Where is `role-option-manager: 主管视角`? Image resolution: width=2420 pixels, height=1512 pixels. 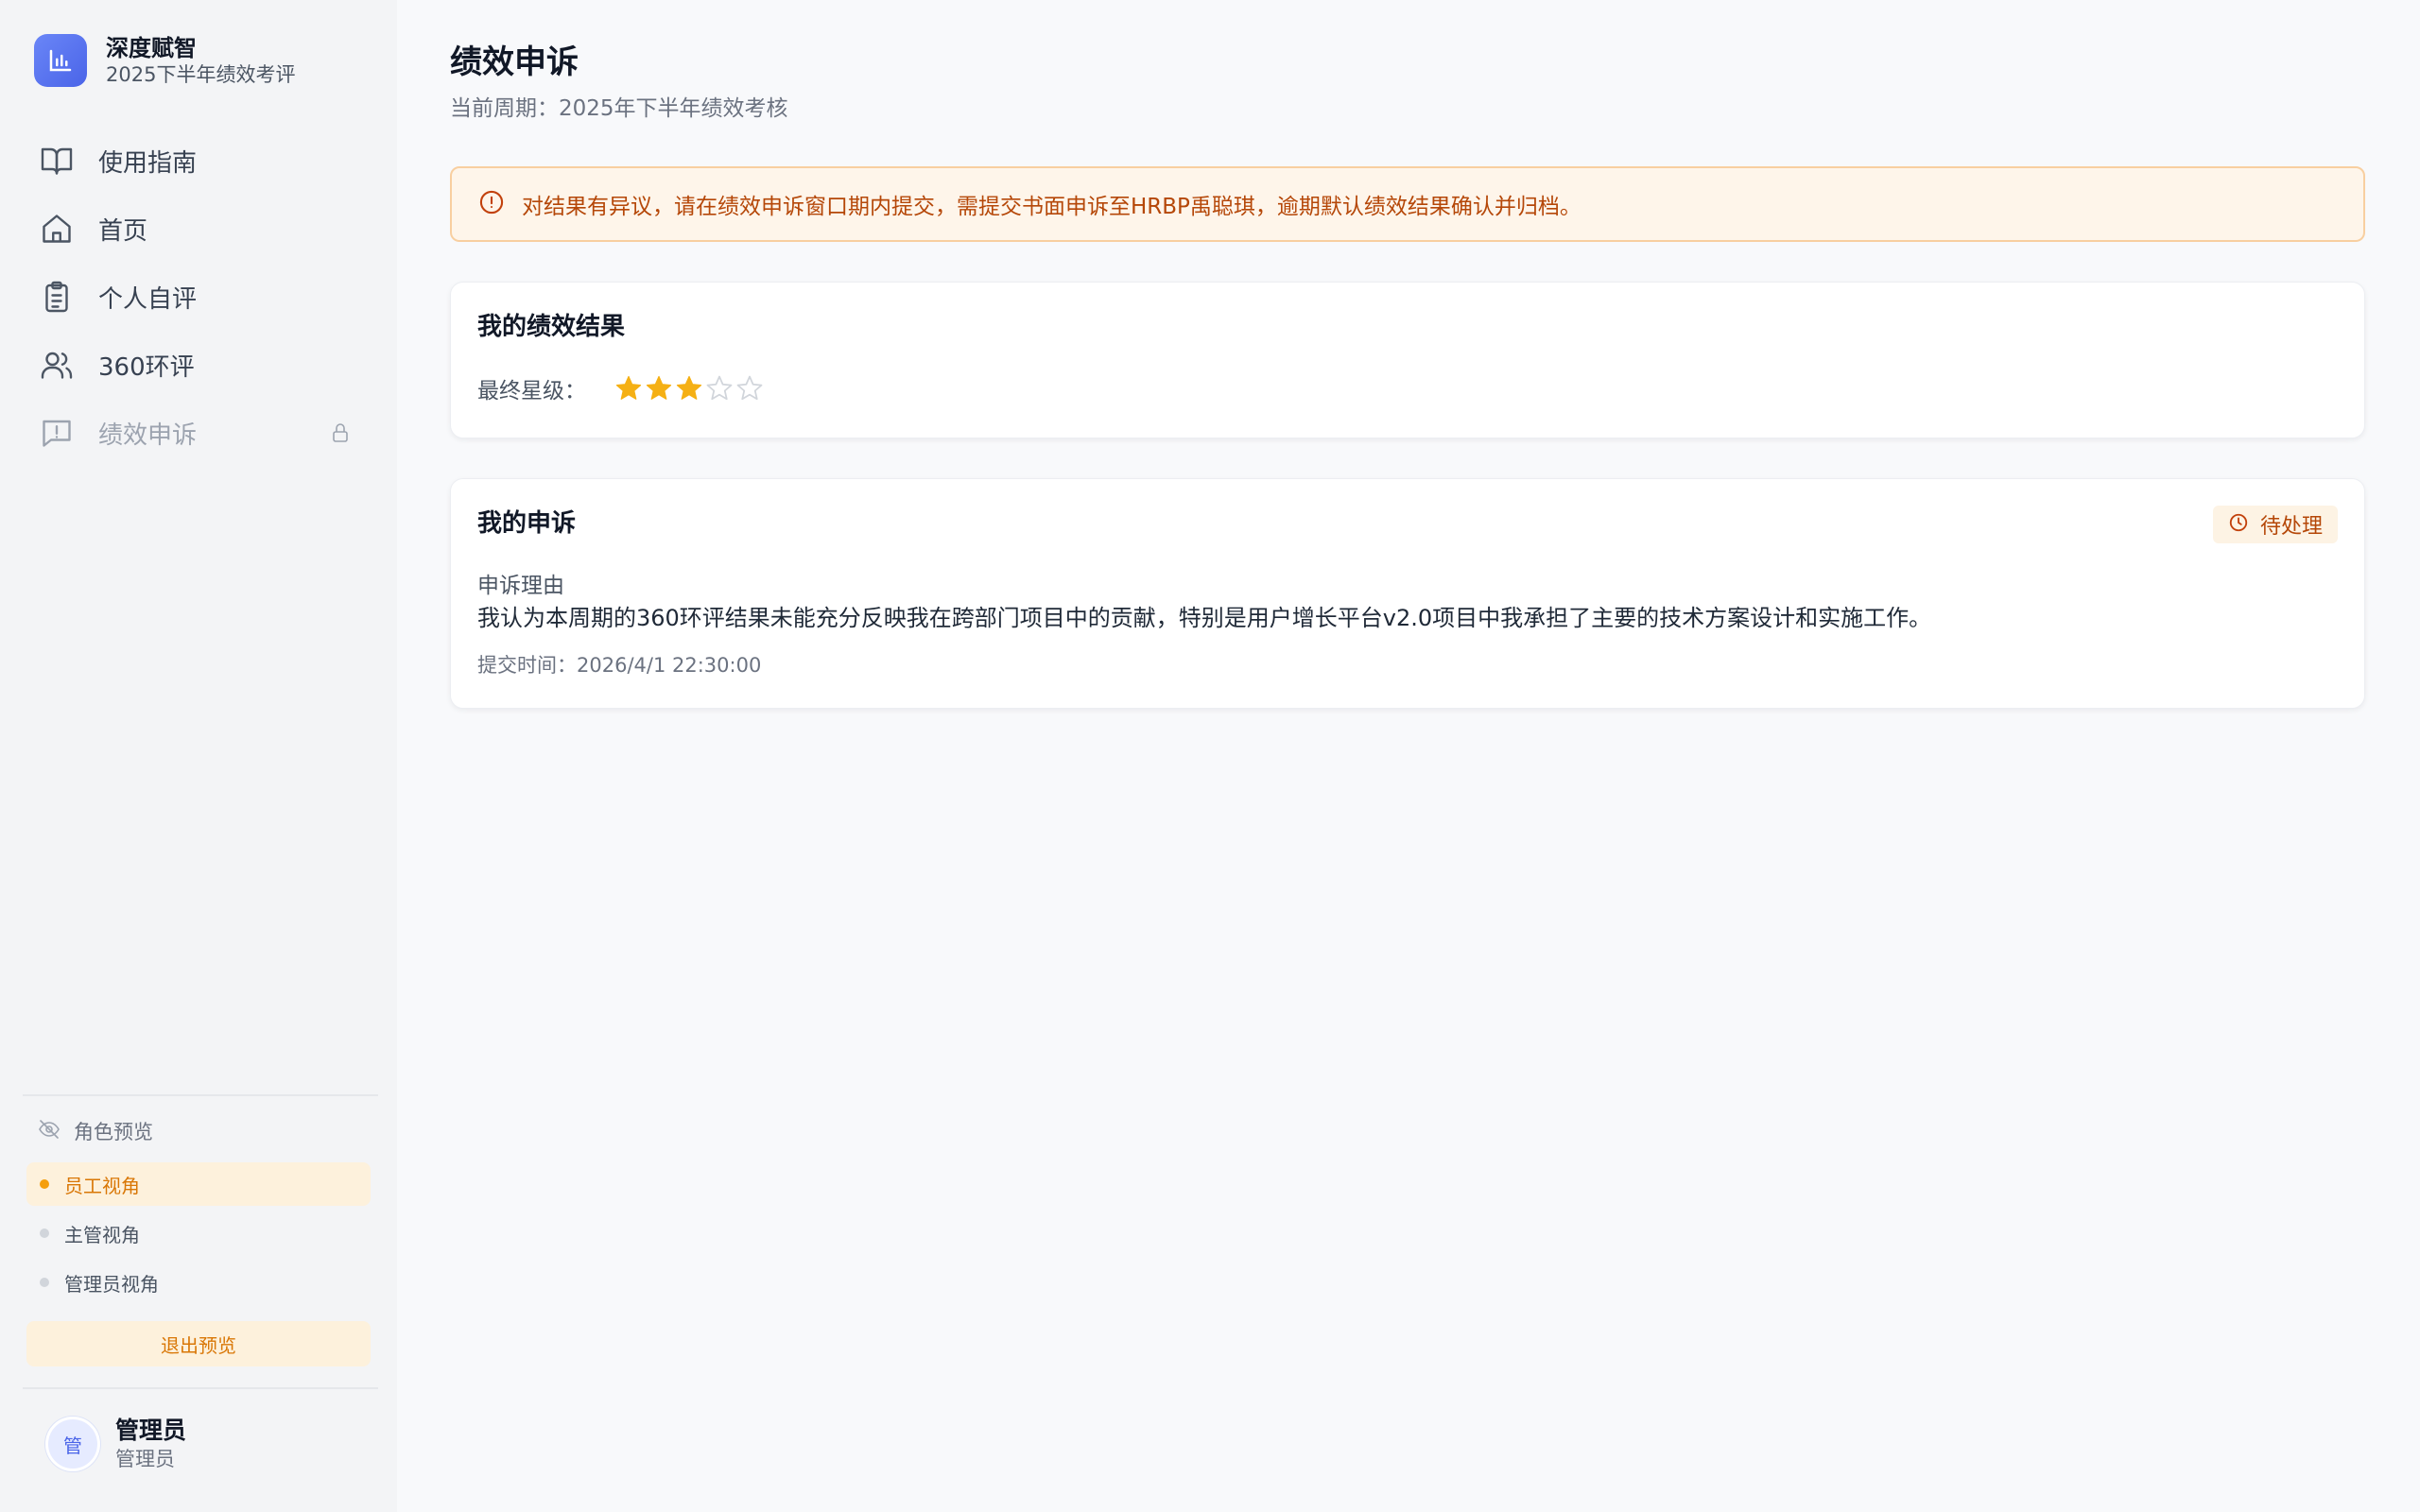 role-option-manager: 主管视角 is located at coordinates (198, 1233).